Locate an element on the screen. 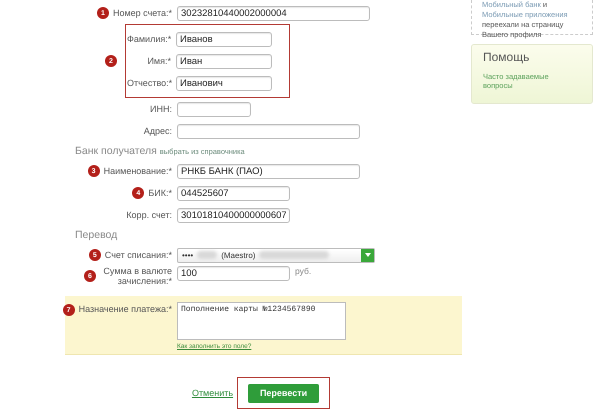  account-select: •••• (Maestro) is located at coordinates (276, 255).